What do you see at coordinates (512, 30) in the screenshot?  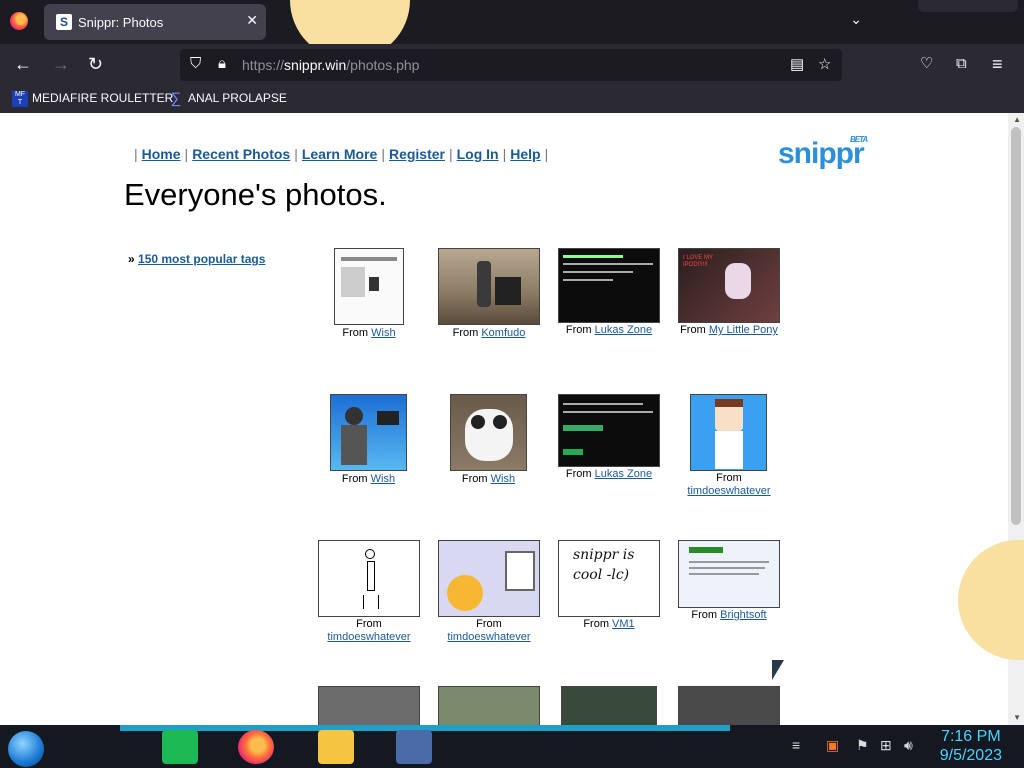 I see `tab-bar: S Snippr: Photos ✕ ⌄` at bounding box center [512, 30].